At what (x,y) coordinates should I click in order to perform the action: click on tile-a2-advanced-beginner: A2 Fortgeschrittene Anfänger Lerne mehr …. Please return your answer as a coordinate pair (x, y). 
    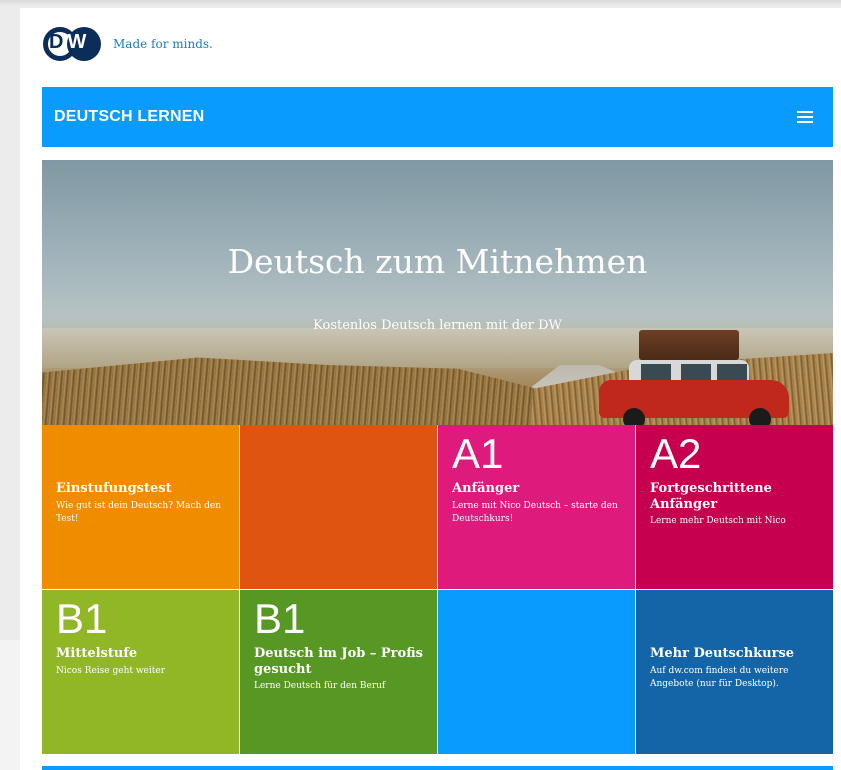
    Looking at the image, I should click on (734, 507).